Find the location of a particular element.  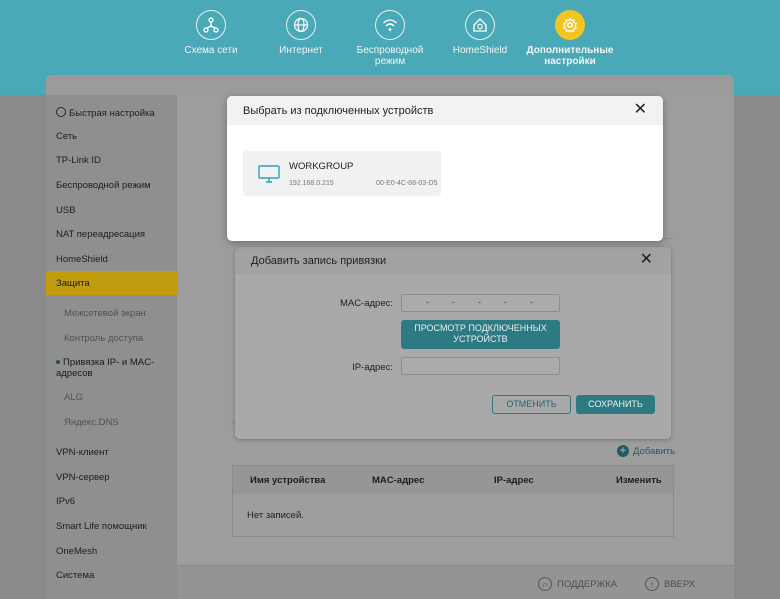

nav-homeshield: HomeShield is located at coordinates (480, 33).